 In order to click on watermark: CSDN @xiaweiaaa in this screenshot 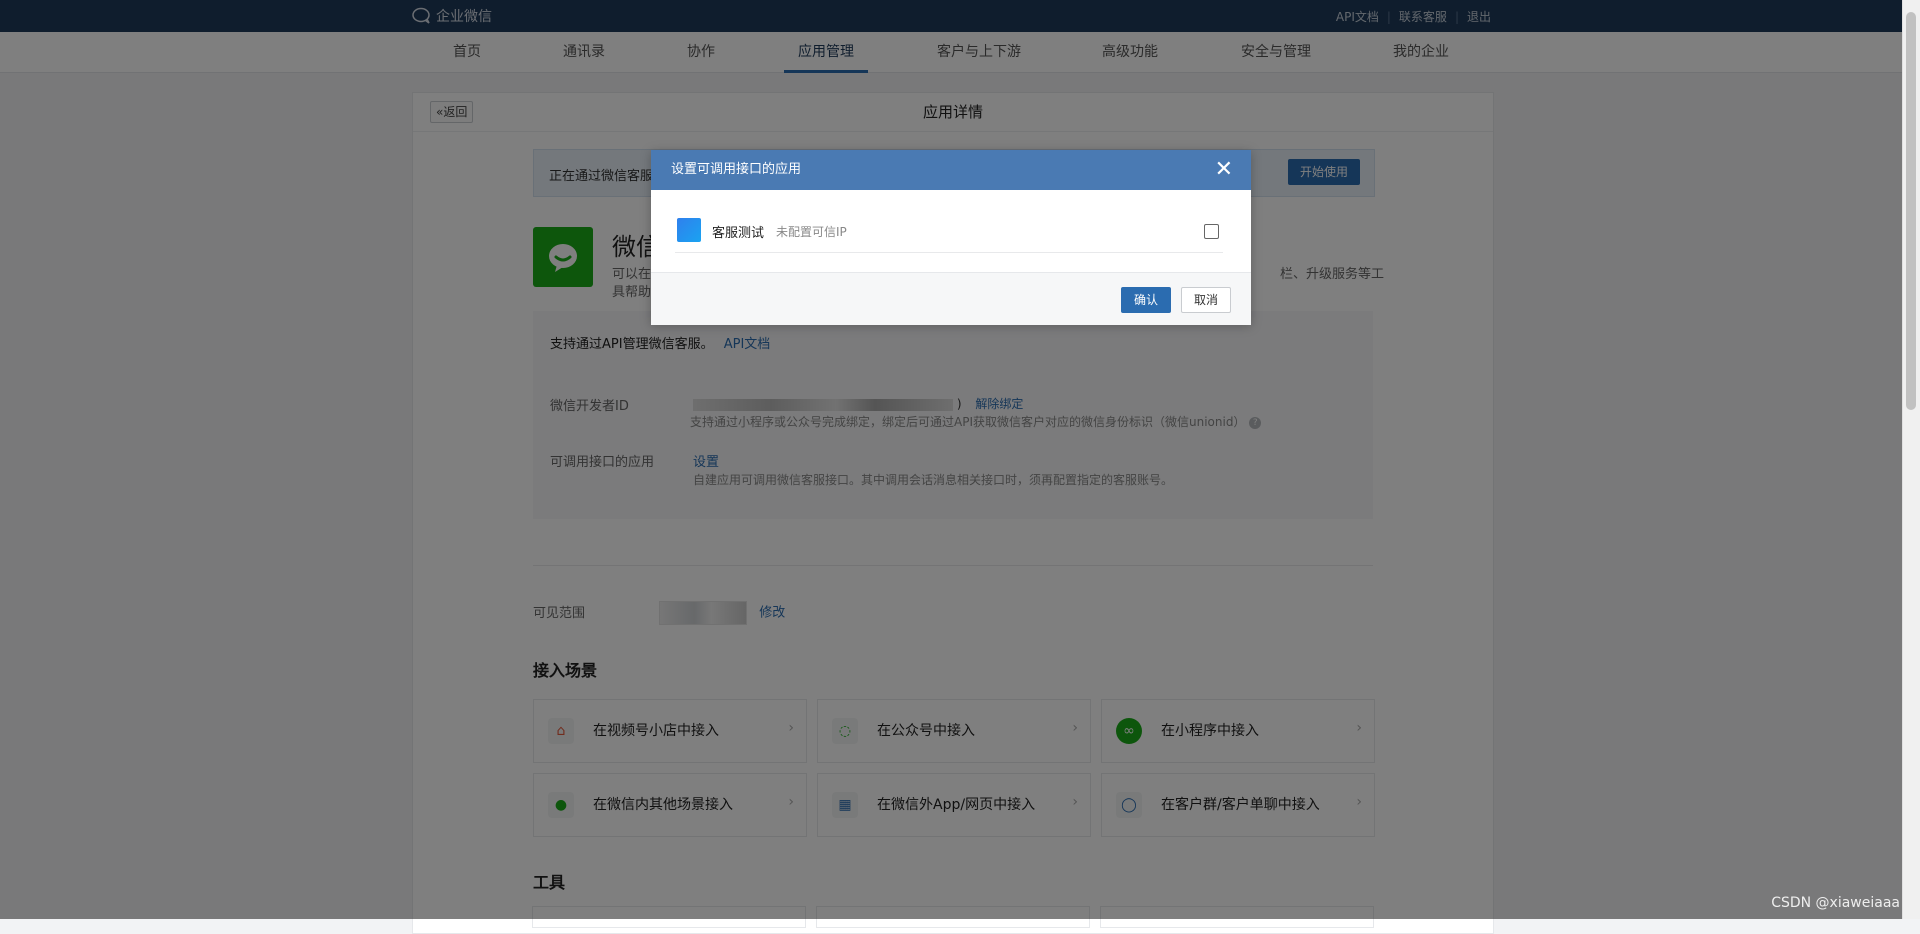, I will do `click(1835, 903)`.